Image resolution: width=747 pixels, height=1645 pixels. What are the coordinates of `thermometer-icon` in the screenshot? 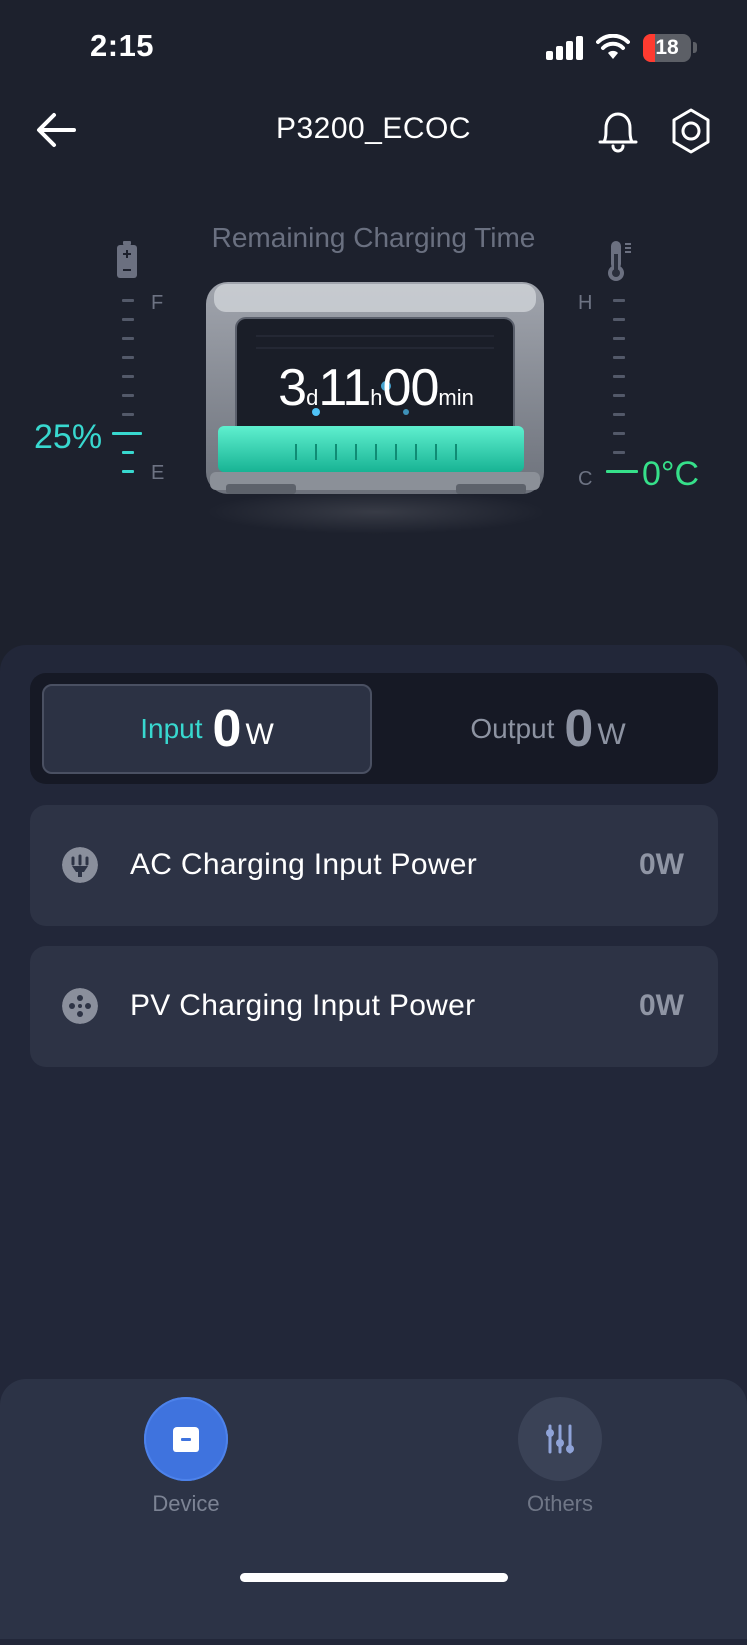 It's located at (619, 261).